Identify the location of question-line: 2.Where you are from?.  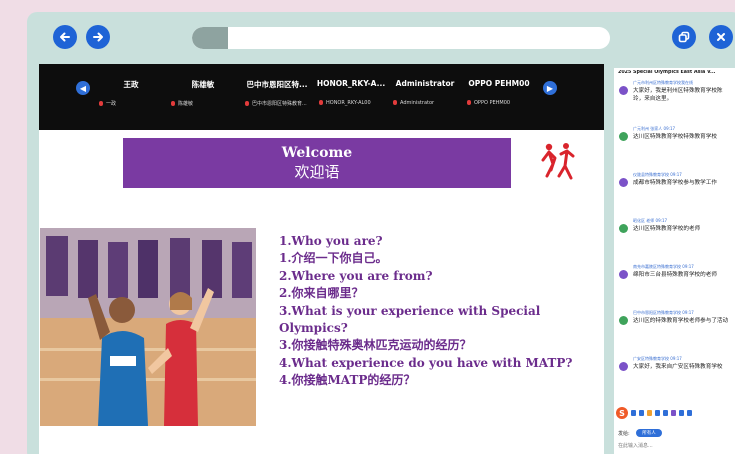
(356, 275).